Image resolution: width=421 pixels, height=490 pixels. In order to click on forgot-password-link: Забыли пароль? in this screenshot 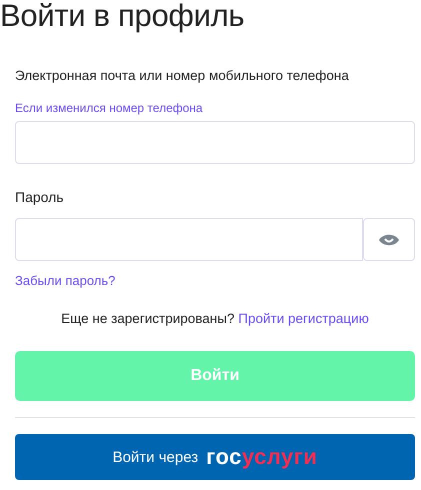, I will do `click(65, 281)`.